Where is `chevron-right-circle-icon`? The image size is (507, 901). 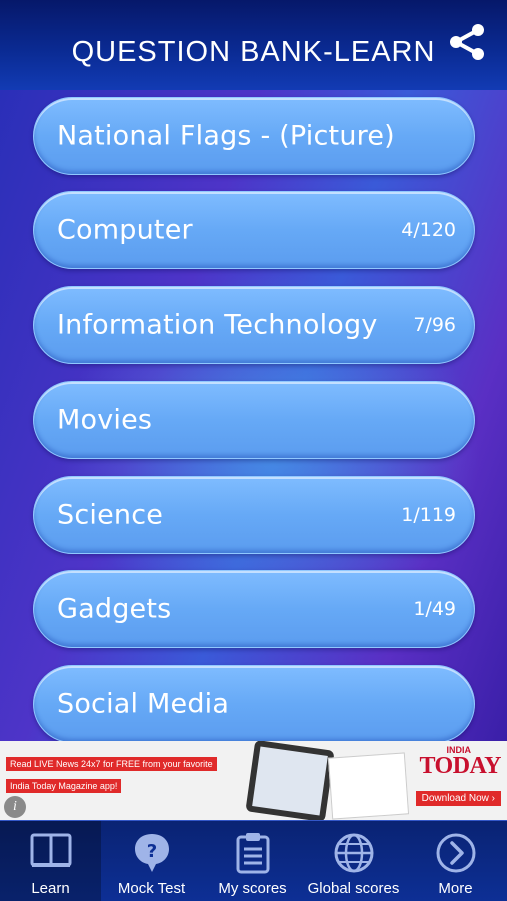
chevron-right-circle-icon is located at coordinates (455, 853).